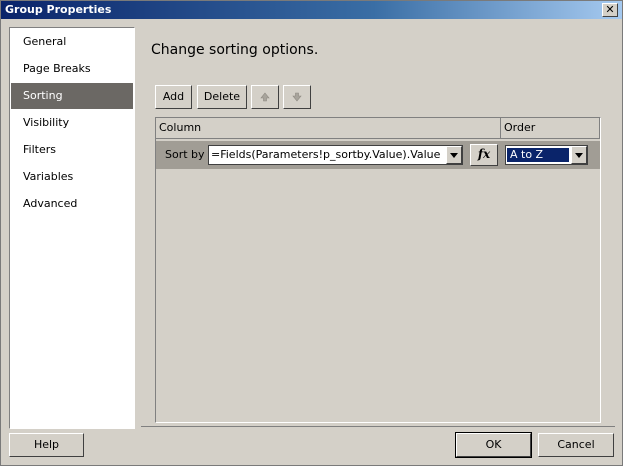  I want to click on footer-divider, so click(378, 426).